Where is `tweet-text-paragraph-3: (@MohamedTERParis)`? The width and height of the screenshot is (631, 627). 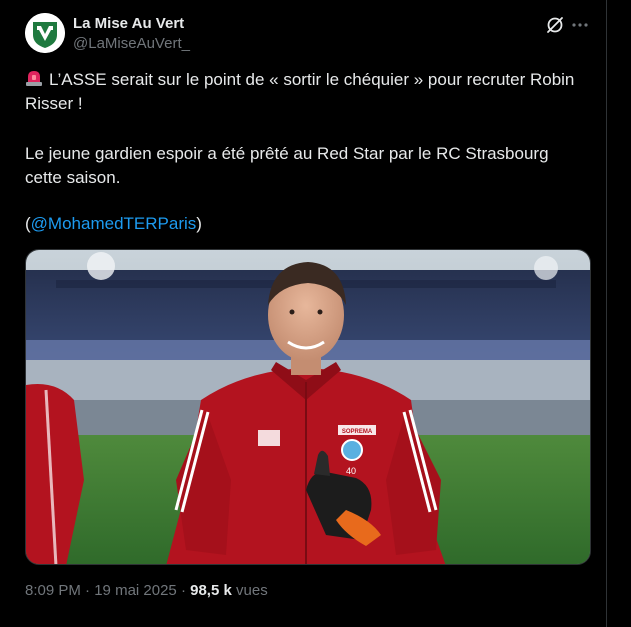
tweet-text-paragraph-3: (@MohamedTERParis) is located at coordinates (310, 224).